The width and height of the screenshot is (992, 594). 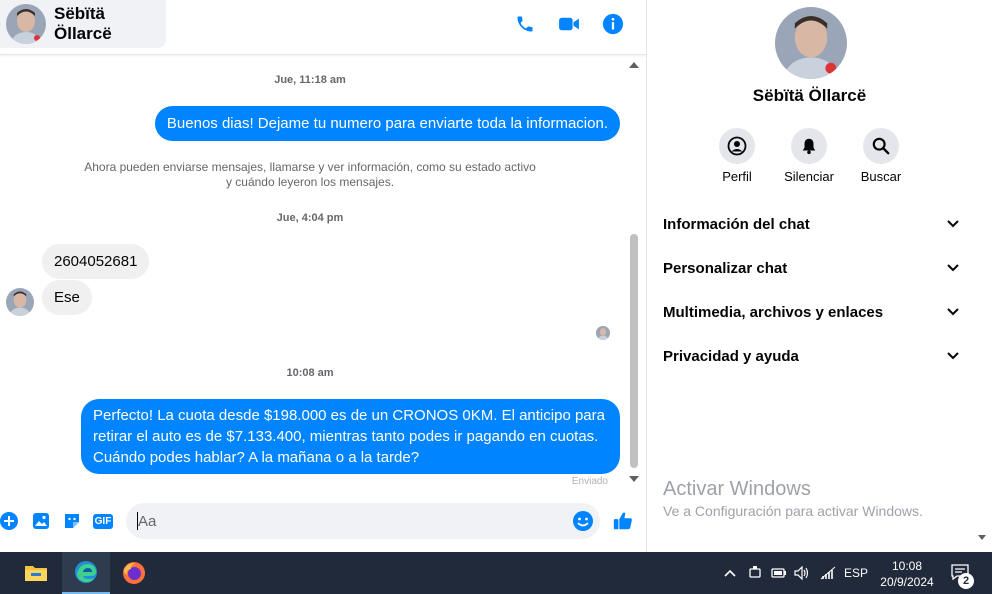 I want to click on section-label: Multimedia, archivos y enlaces, so click(x=773, y=312).